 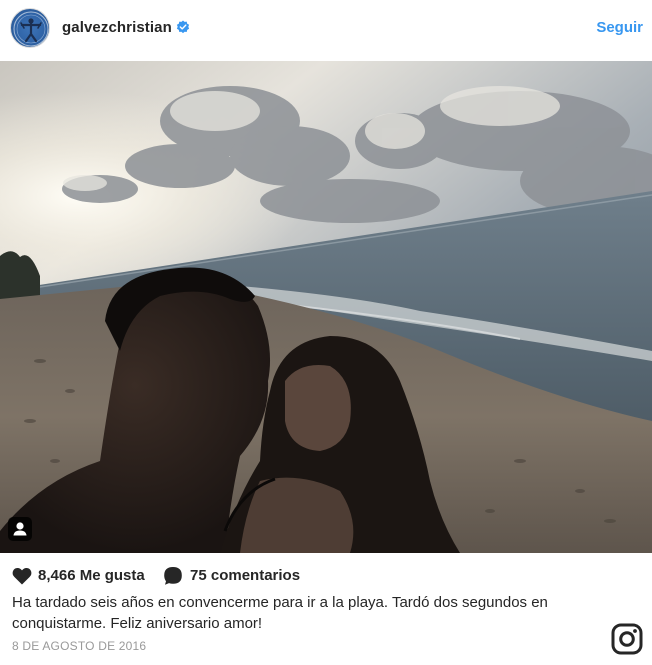 I want to click on comments-count: 75 comentarios, so click(x=245, y=575).